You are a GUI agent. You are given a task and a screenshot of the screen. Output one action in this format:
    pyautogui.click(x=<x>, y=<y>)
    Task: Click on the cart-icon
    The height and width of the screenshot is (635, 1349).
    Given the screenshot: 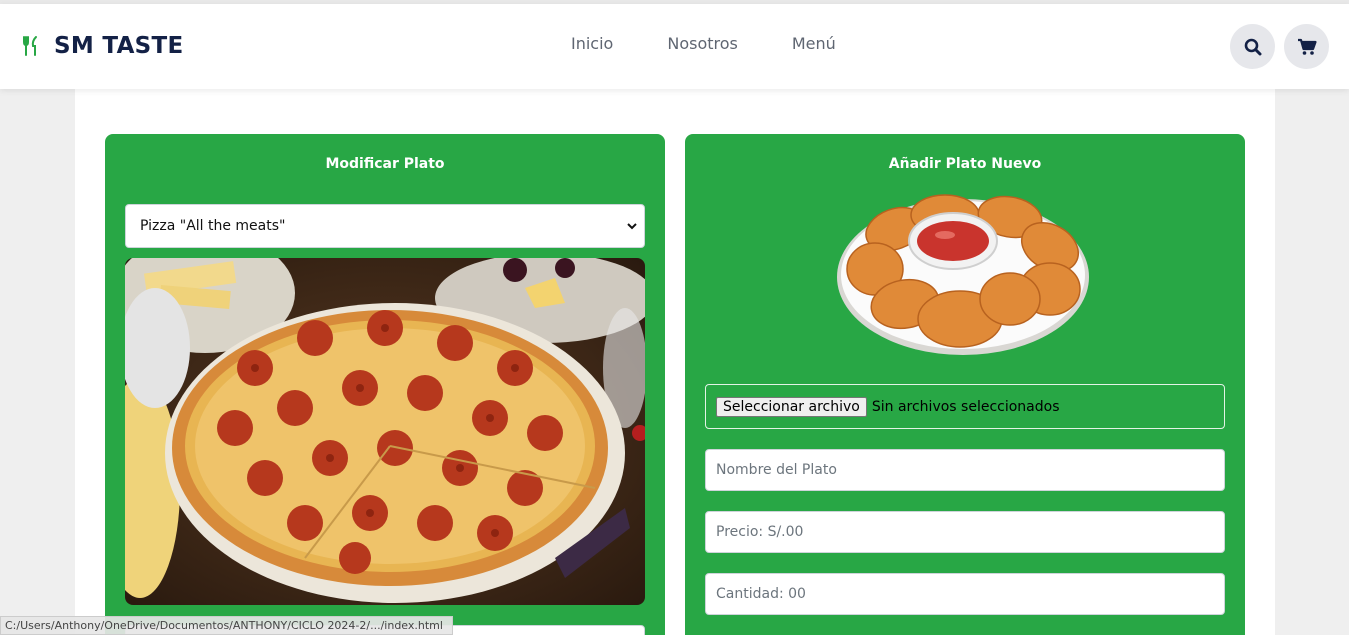 What is the action you would take?
    pyautogui.click(x=1307, y=46)
    